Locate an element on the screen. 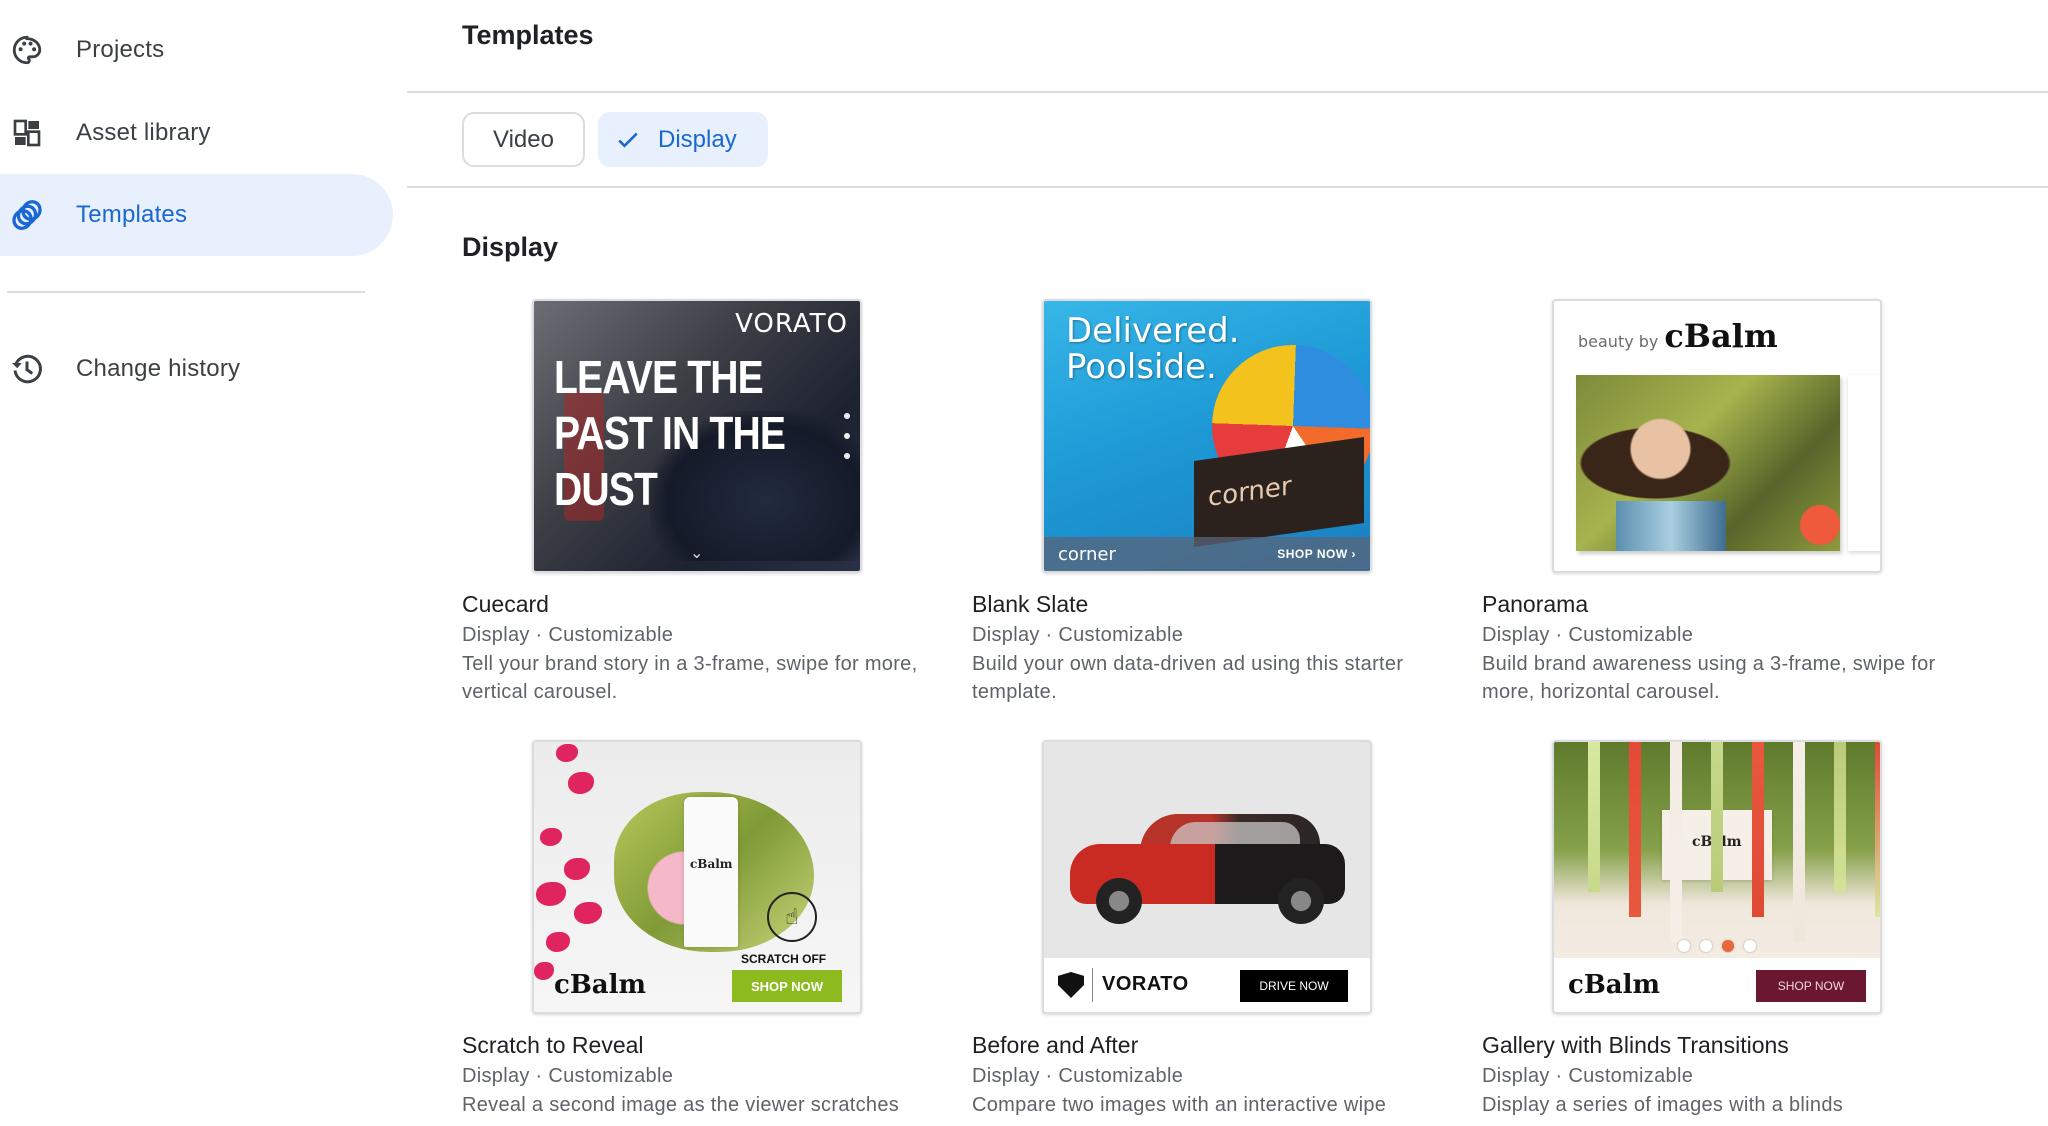  sidebar-divider is located at coordinates (186, 292).